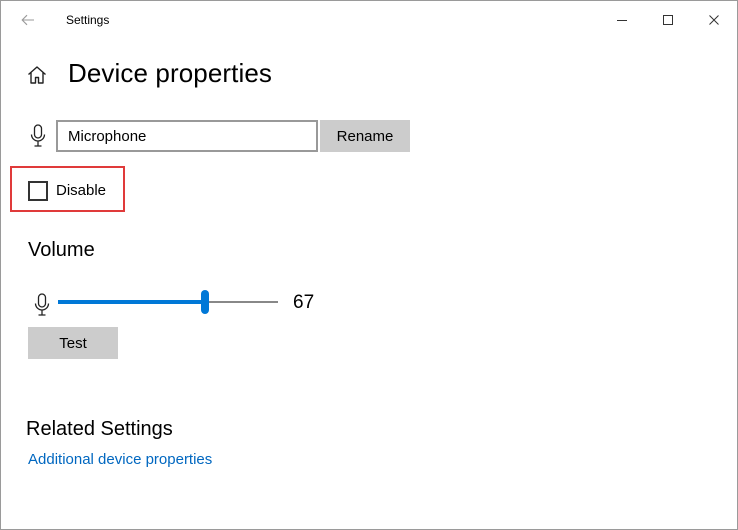  I want to click on slider-fill, so click(132, 302).